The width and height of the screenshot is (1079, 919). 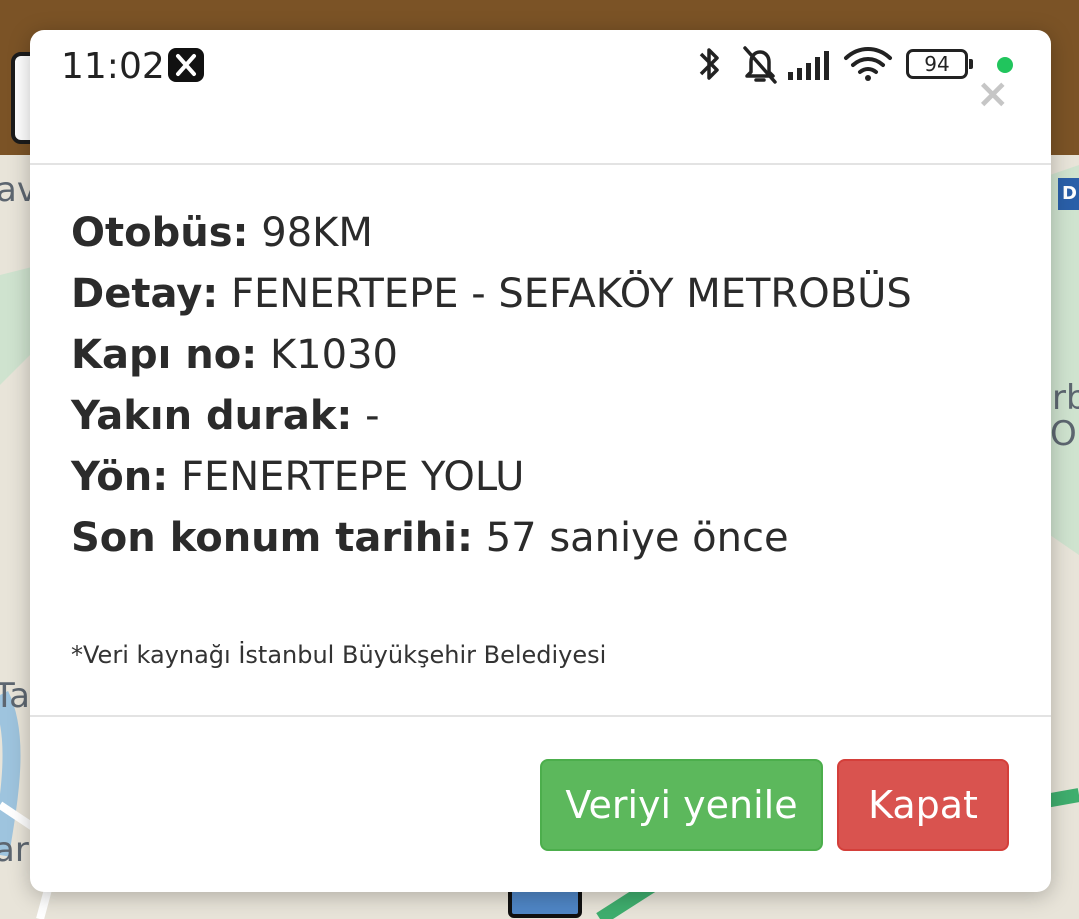 What do you see at coordinates (937, 64) in the screenshot?
I see `battery-level: 94` at bounding box center [937, 64].